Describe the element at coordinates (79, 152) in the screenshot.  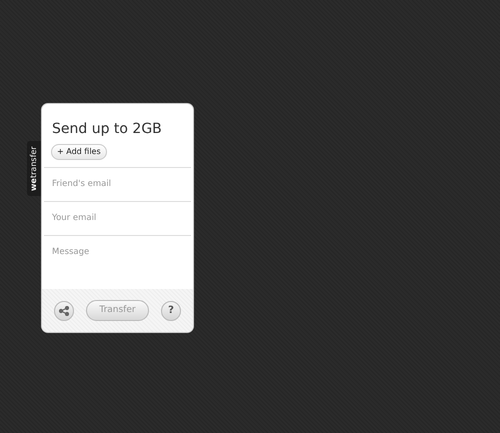
I see `add-files-button: + Add files` at that location.